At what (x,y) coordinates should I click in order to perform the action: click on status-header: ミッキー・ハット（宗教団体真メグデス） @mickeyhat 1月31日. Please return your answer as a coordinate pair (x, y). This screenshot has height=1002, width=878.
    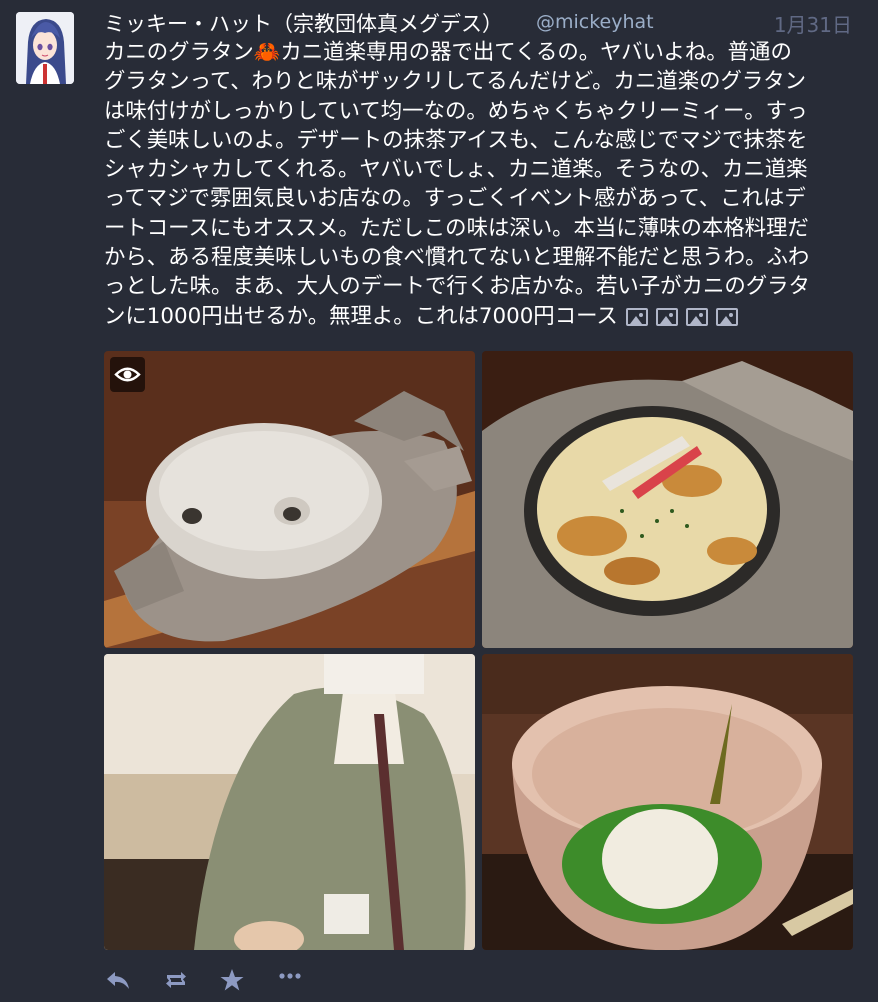
    Looking at the image, I should click on (478, 23).